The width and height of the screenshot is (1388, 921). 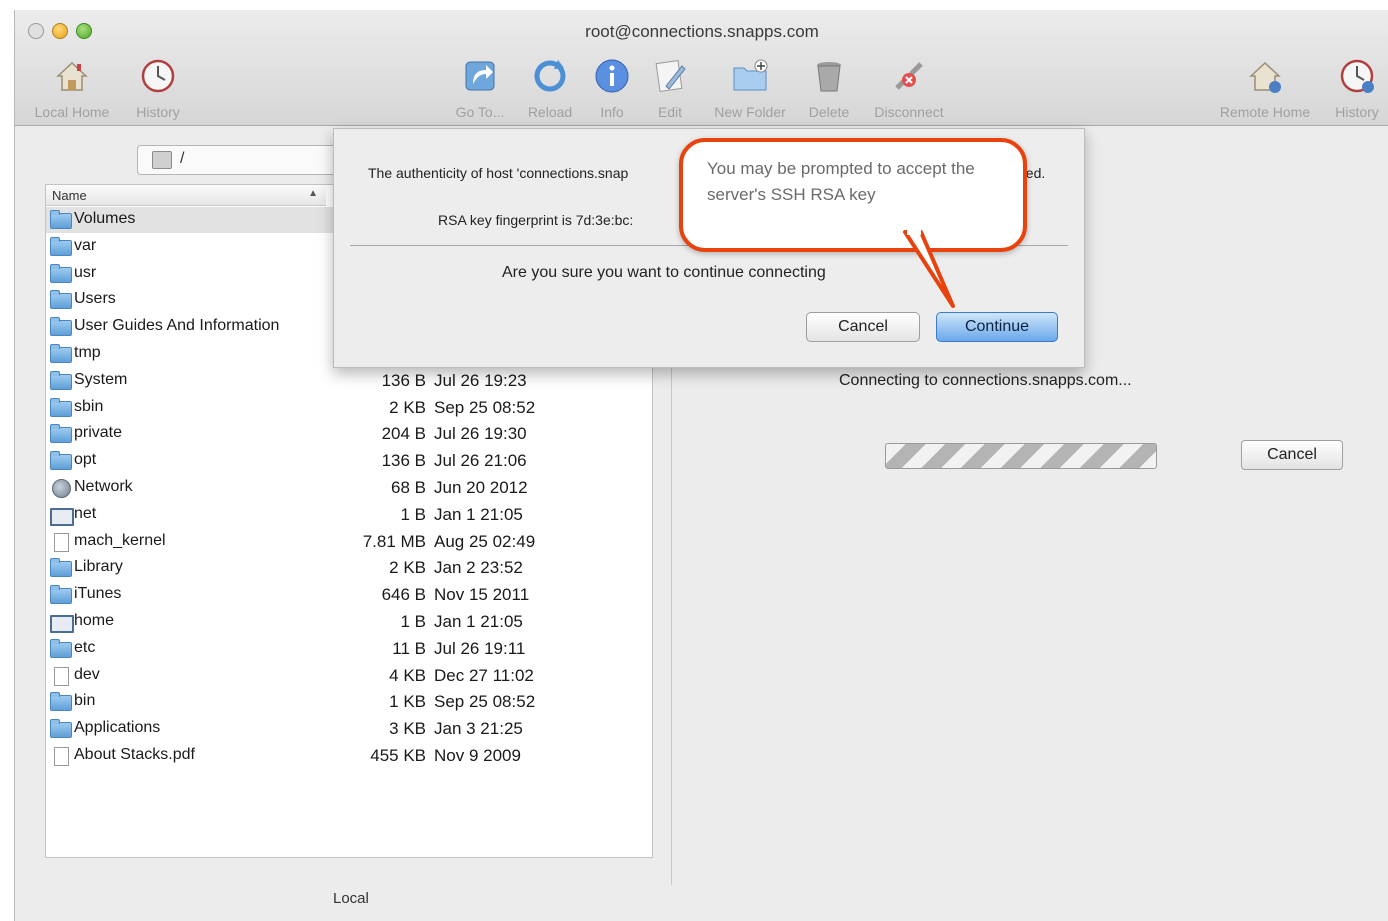 What do you see at coordinates (351, 898) in the screenshot?
I see `local-pane-label: Local` at bounding box center [351, 898].